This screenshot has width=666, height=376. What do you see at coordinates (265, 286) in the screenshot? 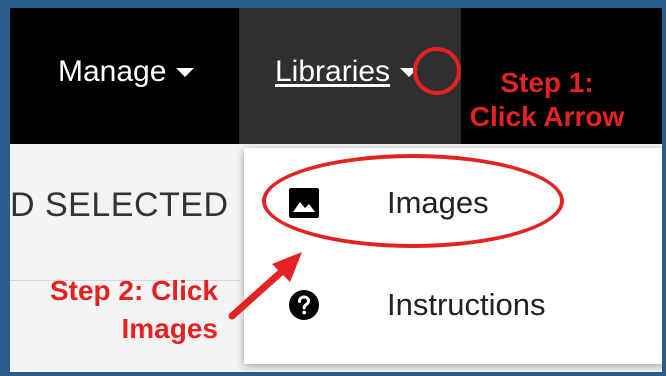
I see `annotation-arrow-icon` at bounding box center [265, 286].